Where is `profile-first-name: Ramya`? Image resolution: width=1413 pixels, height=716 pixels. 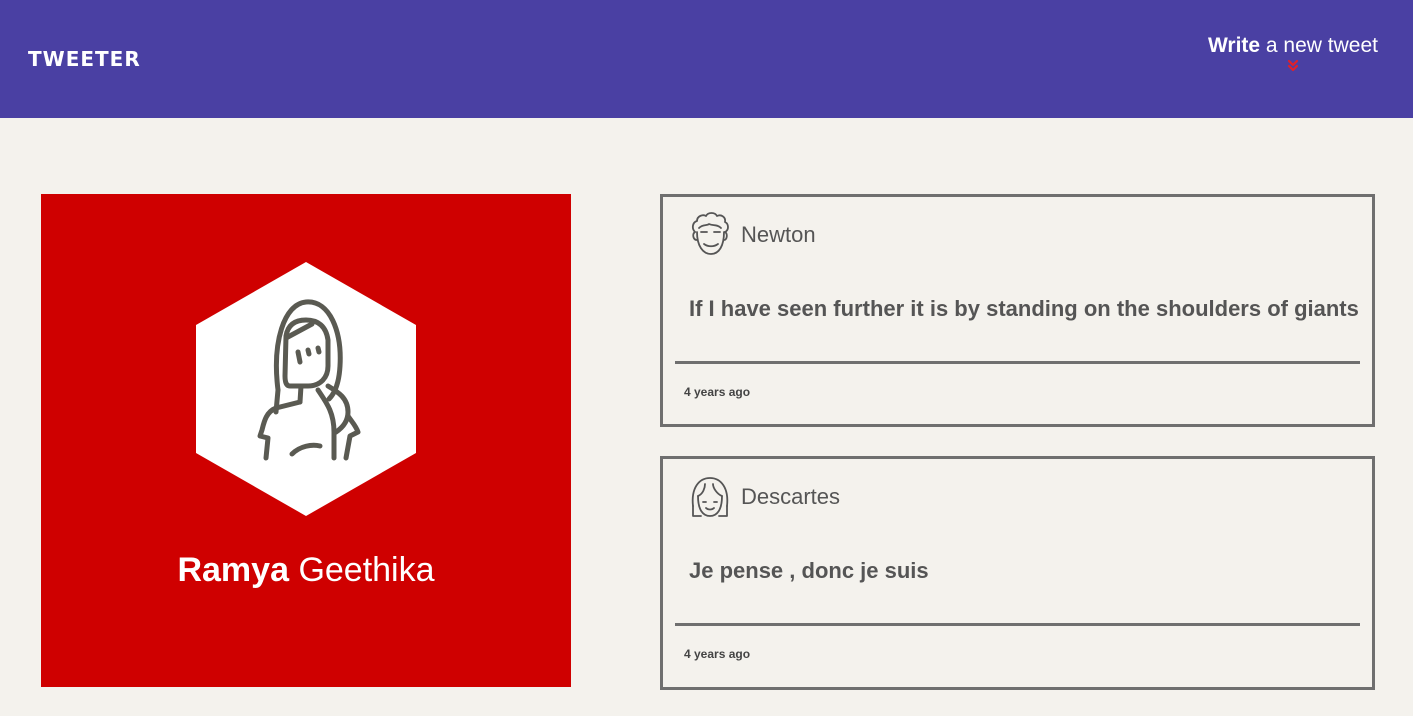
profile-first-name: Ramya is located at coordinates (233, 570).